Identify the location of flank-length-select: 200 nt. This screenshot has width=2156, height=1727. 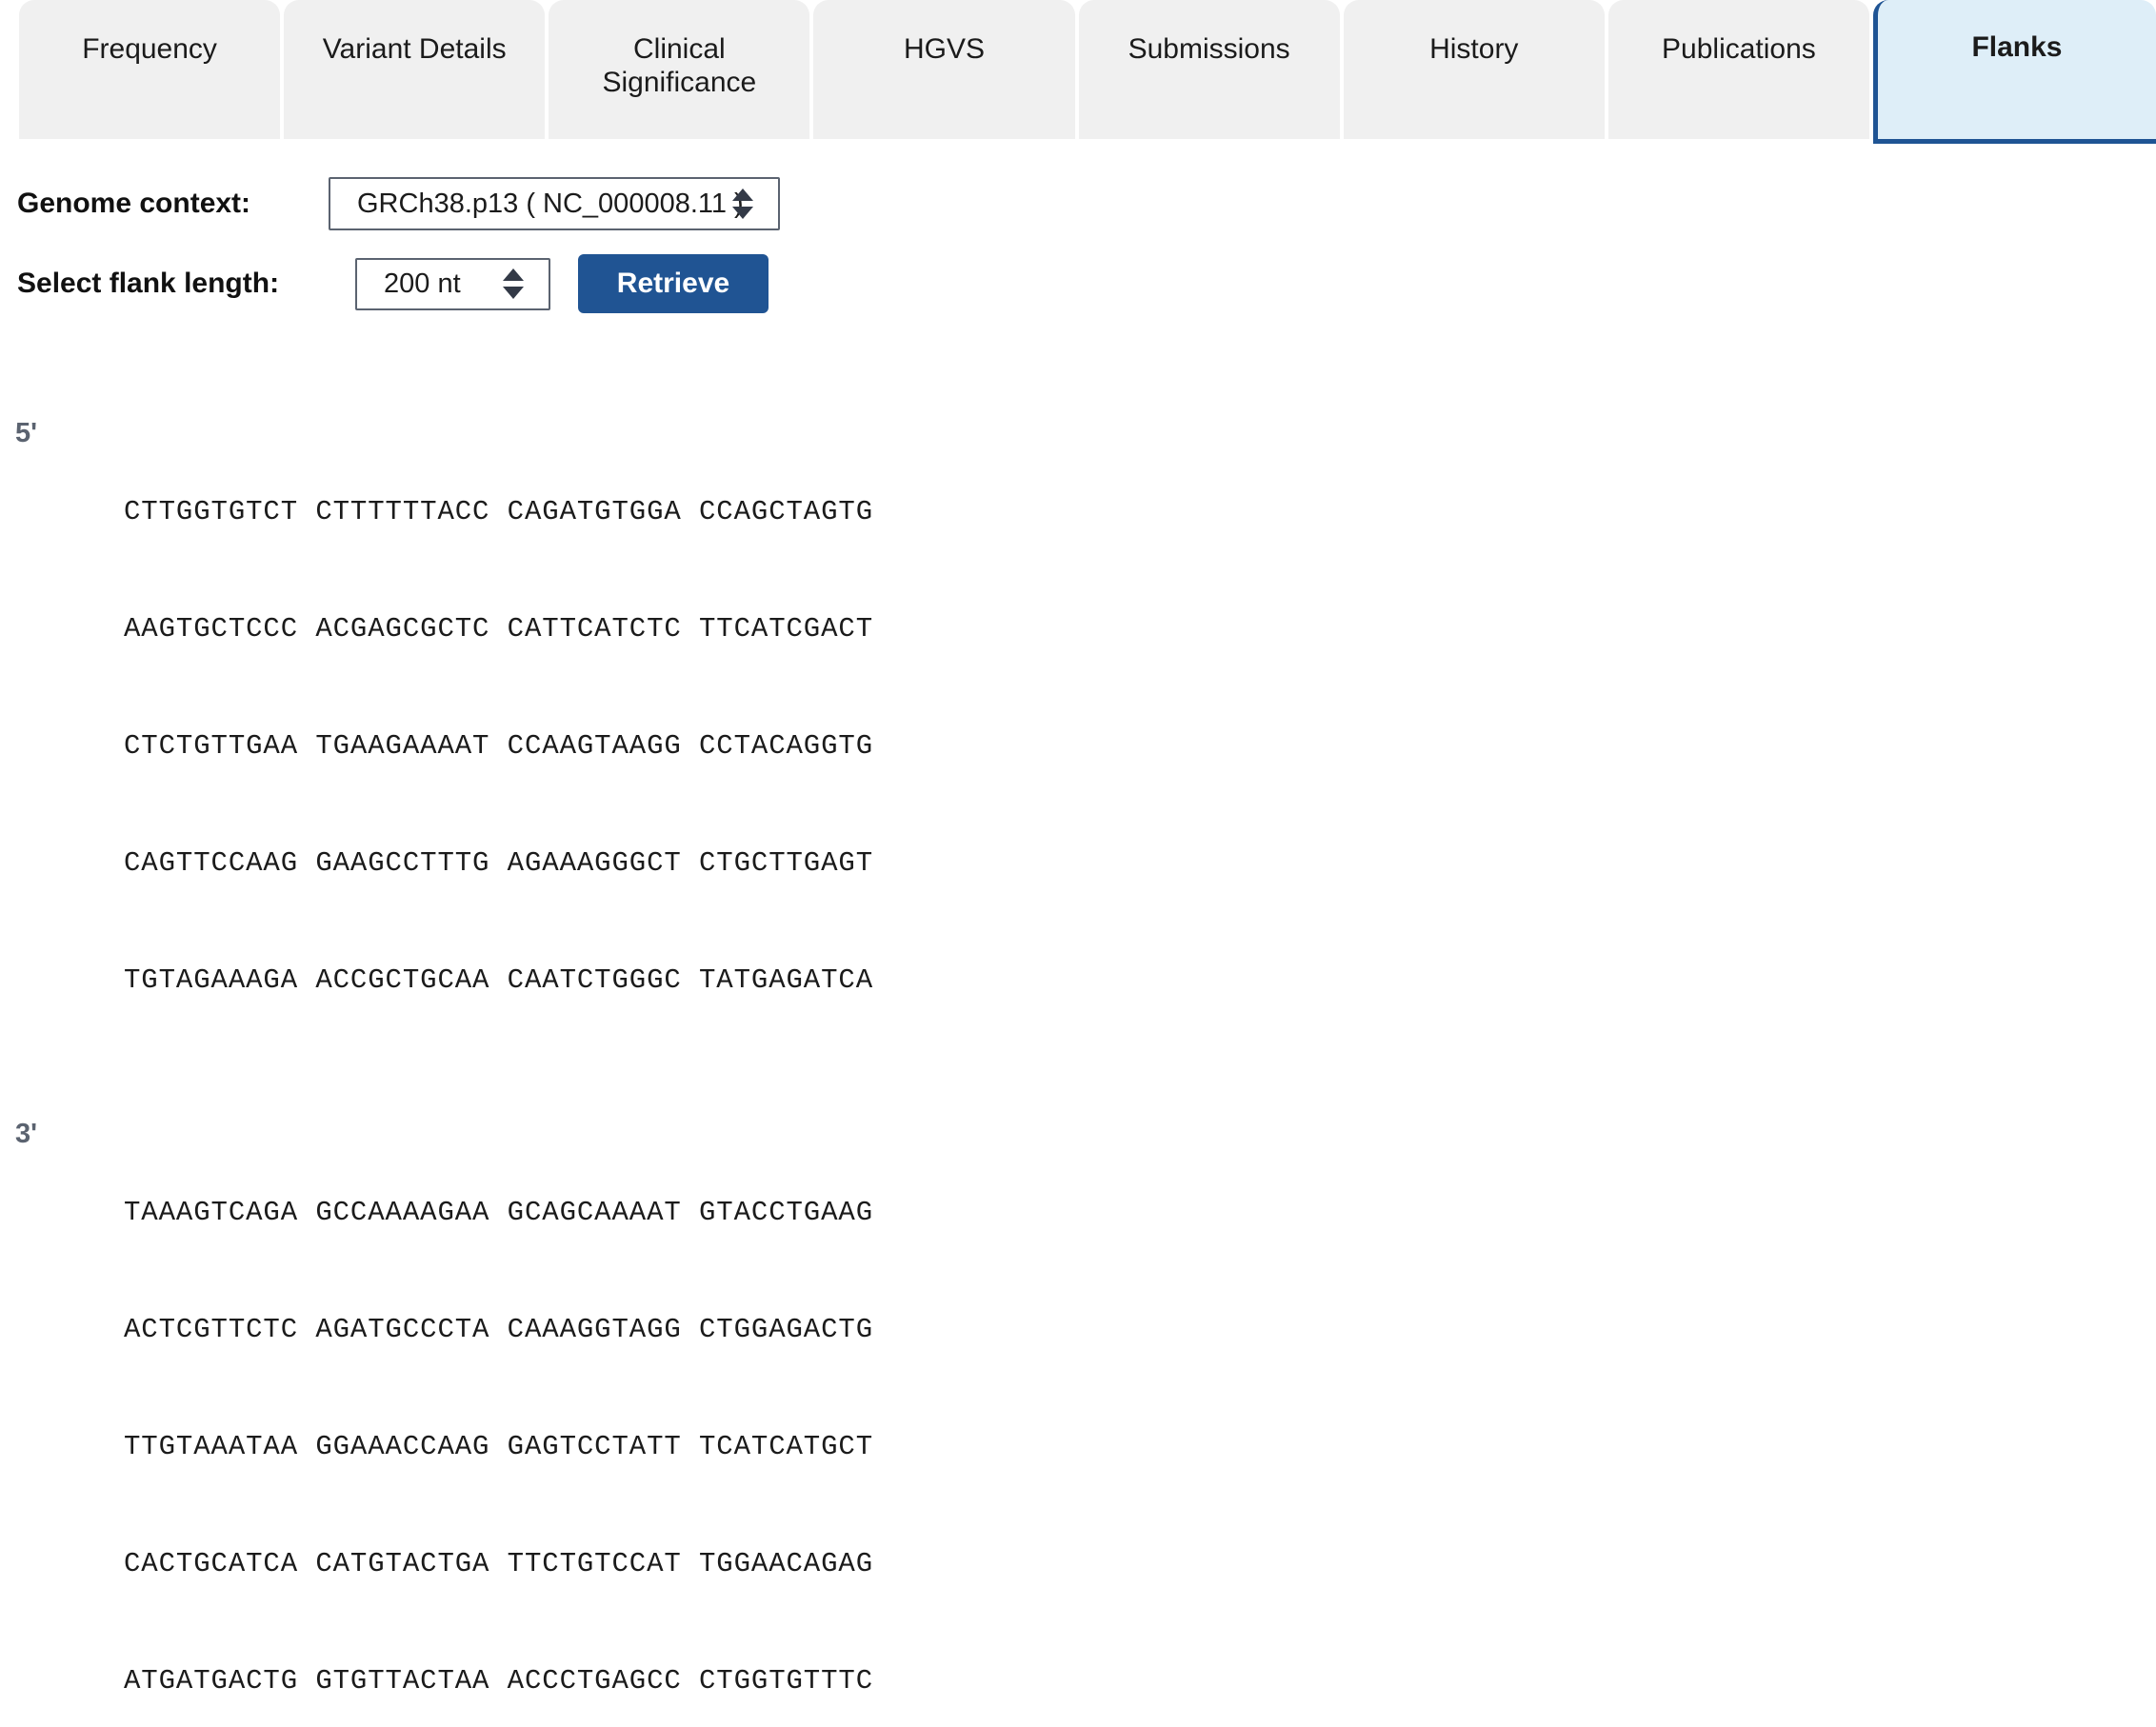
(453, 283).